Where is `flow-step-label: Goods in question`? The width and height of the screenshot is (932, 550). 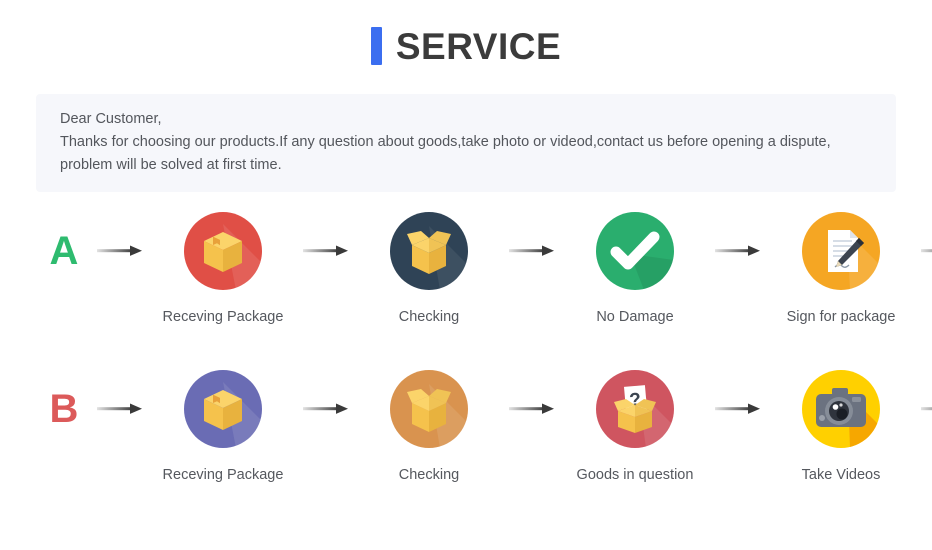
flow-step-label: Goods in question is located at coordinates (635, 475).